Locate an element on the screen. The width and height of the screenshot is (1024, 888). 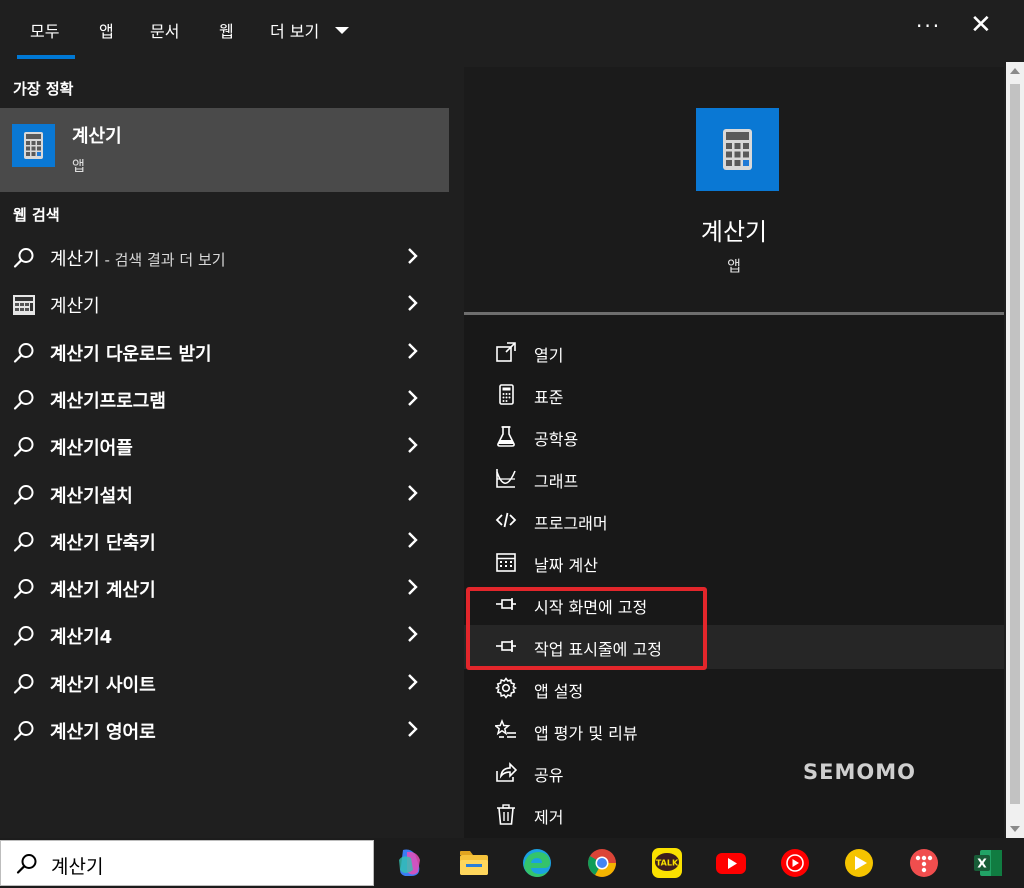
action-item-label: 날짜 계산 is located at coordinates (566, 565).